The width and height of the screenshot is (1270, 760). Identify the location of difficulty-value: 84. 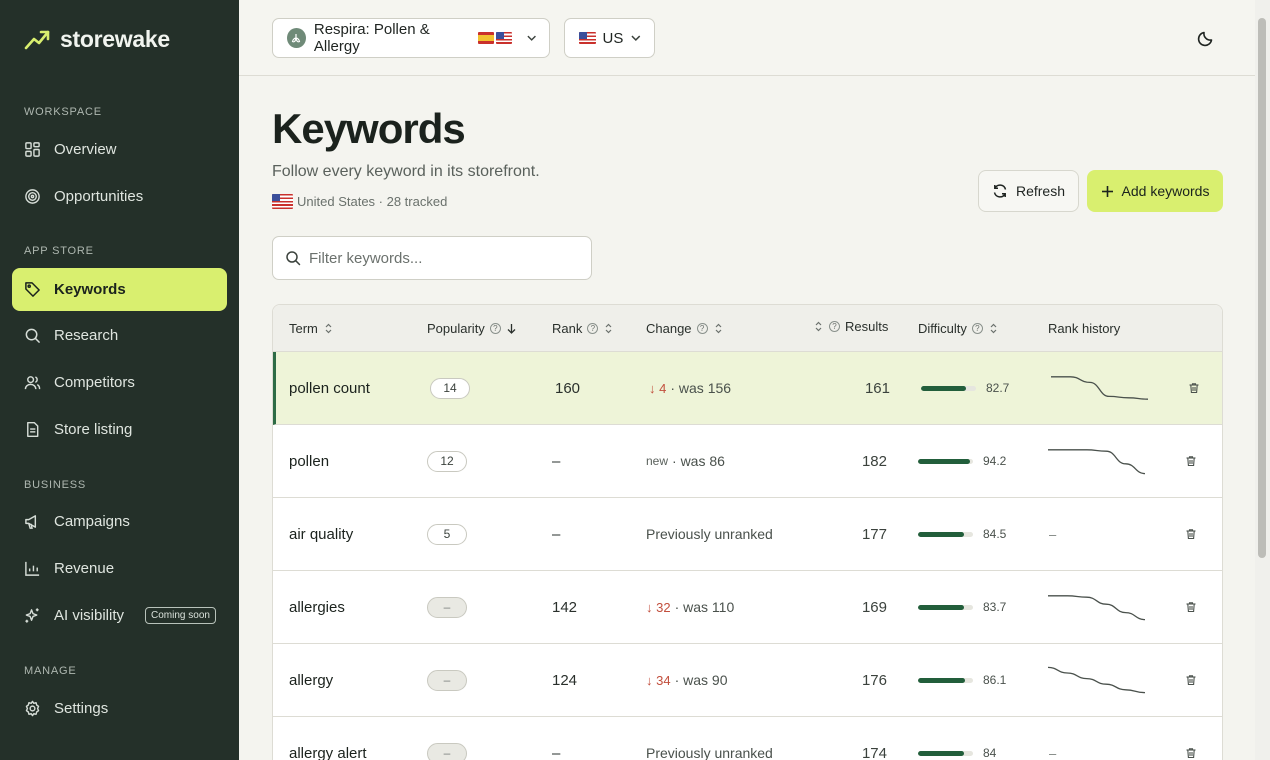
(990, 753).